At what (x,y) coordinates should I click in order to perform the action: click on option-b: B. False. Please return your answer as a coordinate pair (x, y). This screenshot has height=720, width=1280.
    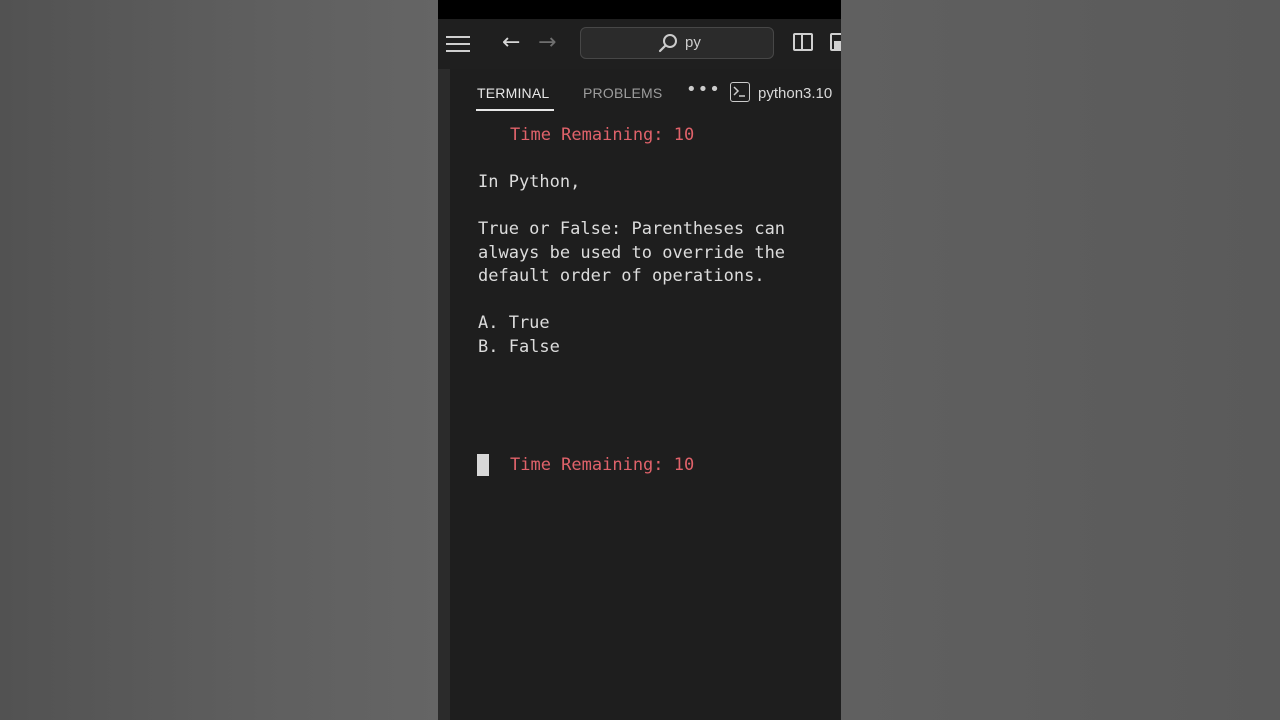
    Looking at the image, I should click on (519, 346).